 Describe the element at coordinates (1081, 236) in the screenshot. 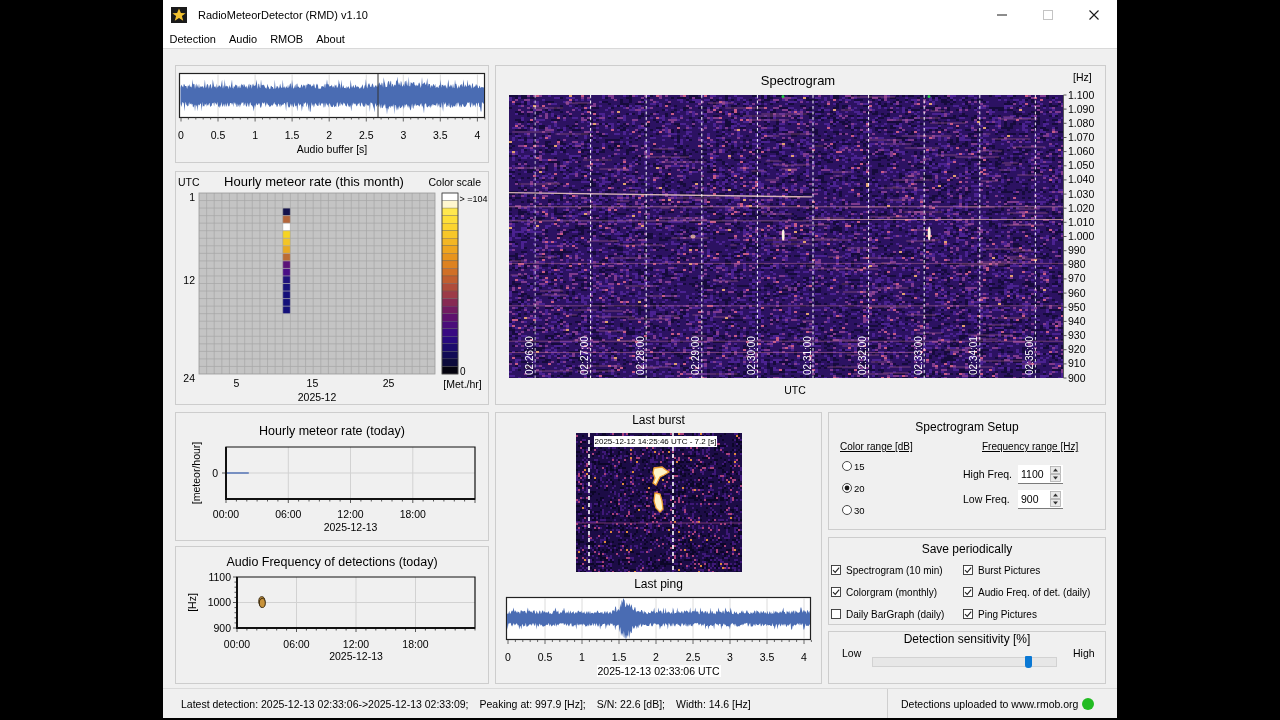

I see `axis-tick-label: 1.000` at that location.